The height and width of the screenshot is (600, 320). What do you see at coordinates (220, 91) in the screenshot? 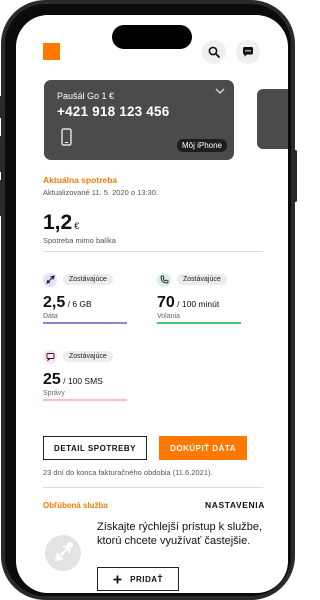
I see `chevron-down-icon` at bounding box center [220, 91].